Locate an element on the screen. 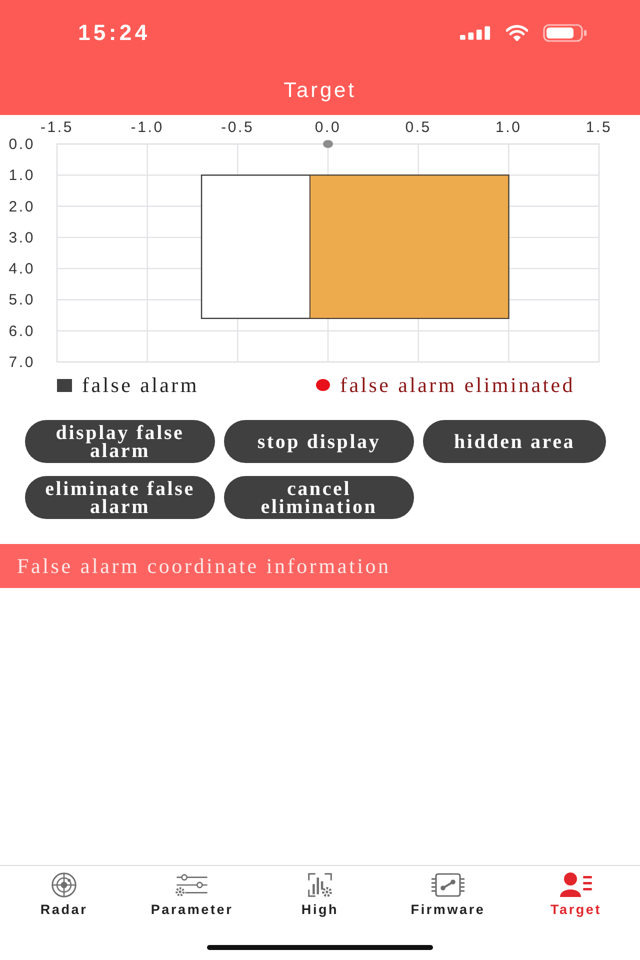 Image resolution: width=640 pixels, height=960 pixels. nav-tab: Firmware is located at coordinates (448, 895).